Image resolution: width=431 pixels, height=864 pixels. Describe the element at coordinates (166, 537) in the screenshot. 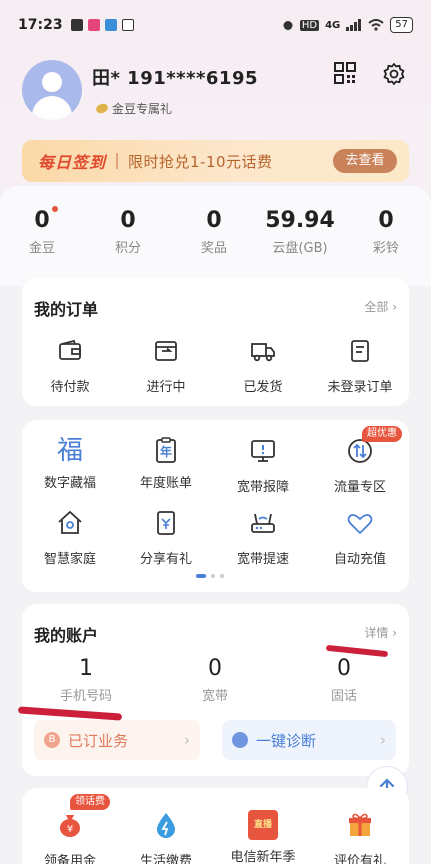

I see `service-share-gift: 分享有礼` at that location.